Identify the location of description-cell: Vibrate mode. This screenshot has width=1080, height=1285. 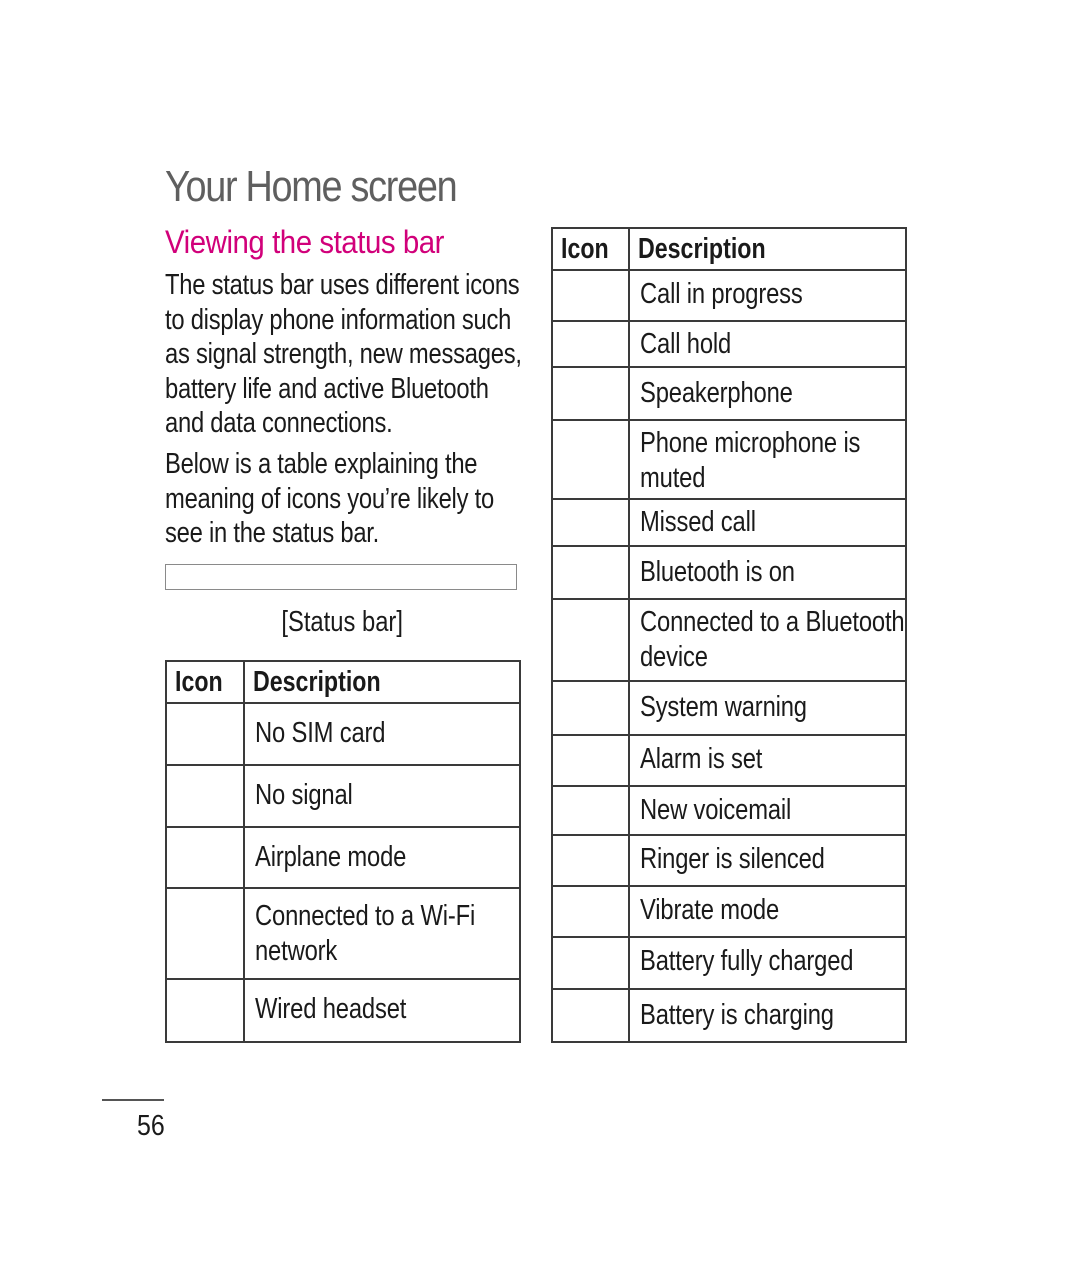
(767, 911).